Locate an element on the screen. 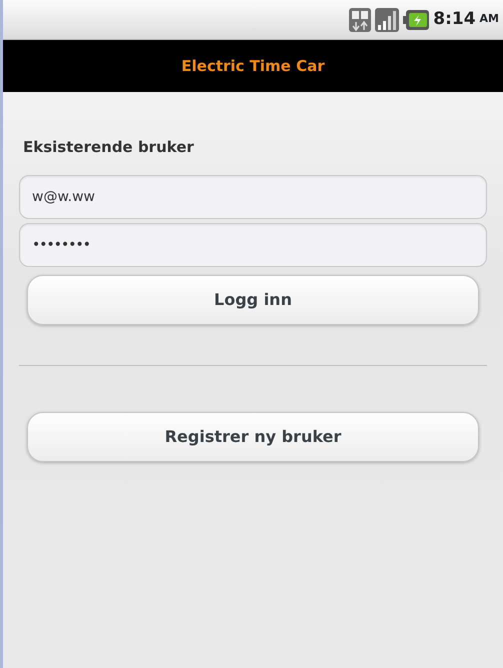 The image size is (503, 668). register-button: Registrer ny bruker is located at coordinates (253, 437).